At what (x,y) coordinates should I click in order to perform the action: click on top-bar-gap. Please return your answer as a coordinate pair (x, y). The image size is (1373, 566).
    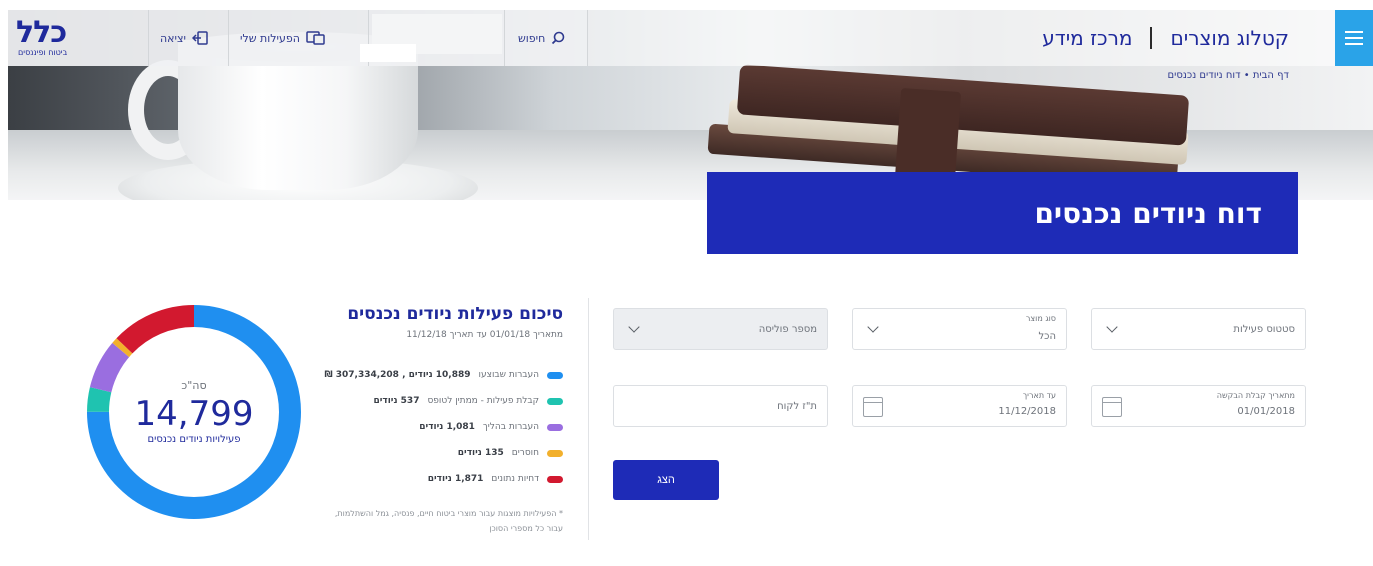
    Looking at the image, I should click on (388, 53).